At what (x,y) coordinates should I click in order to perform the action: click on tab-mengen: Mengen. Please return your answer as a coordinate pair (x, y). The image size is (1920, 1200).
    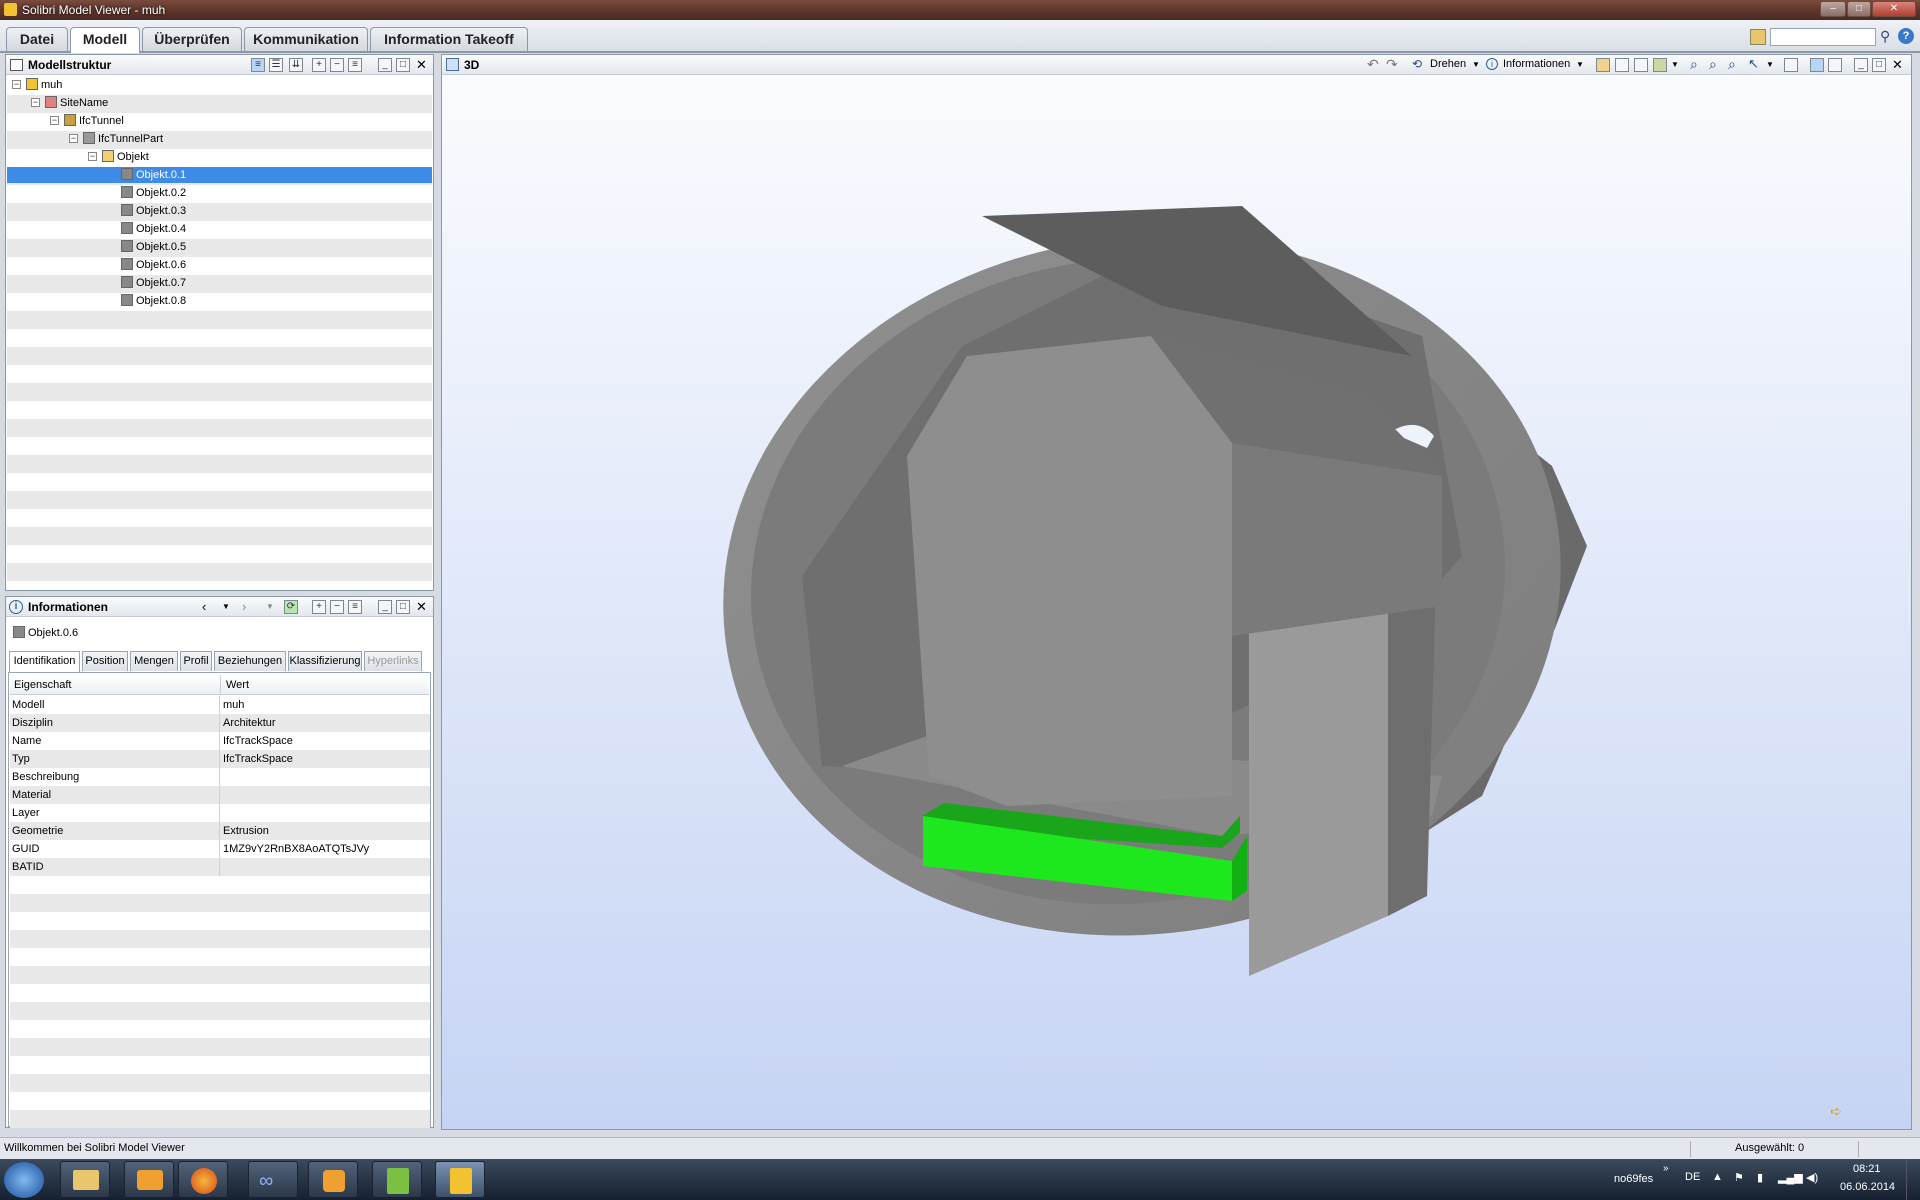
    Looking at the image, I should click on (154, 661).